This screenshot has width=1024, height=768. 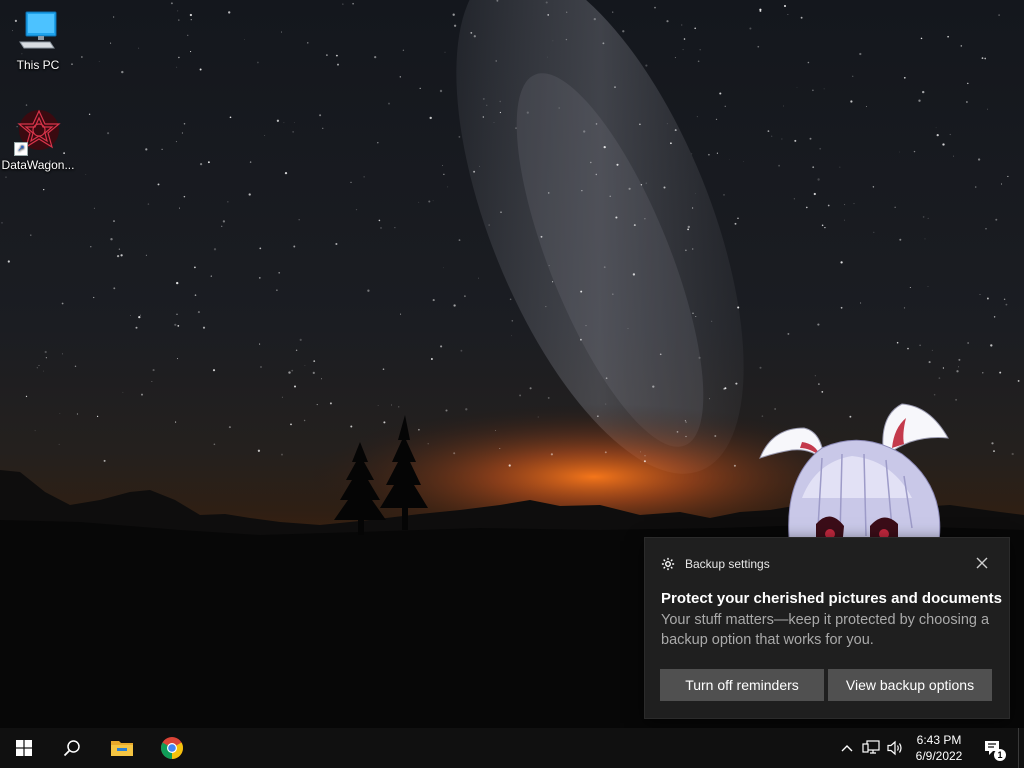 What do you see at coordinates (939, 748) in the screenshot?
I see `taskbar-clock: 6:43 PM 6/9/2022` at bounding box center [939, 748].